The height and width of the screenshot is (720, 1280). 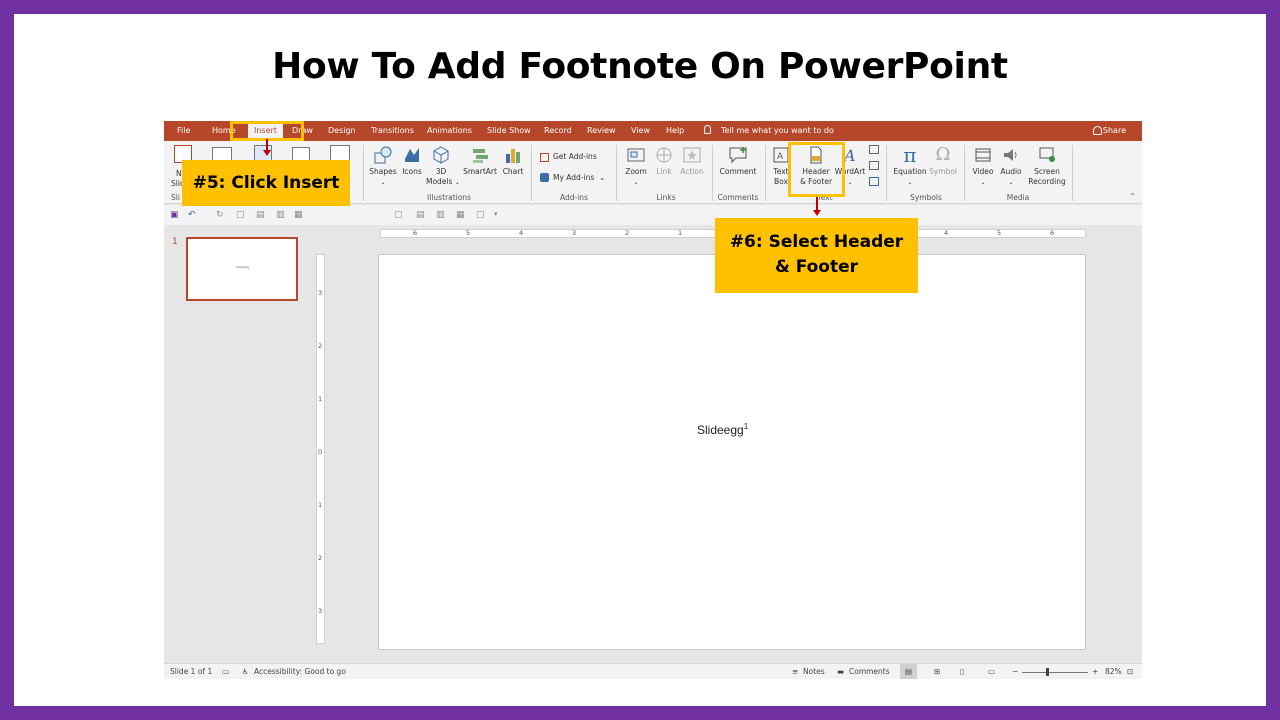 What do you see at coordinates (816, 242) in the screenshot?
I see `step6-line1: #6: Select Header` at bounding box center [816, 242].